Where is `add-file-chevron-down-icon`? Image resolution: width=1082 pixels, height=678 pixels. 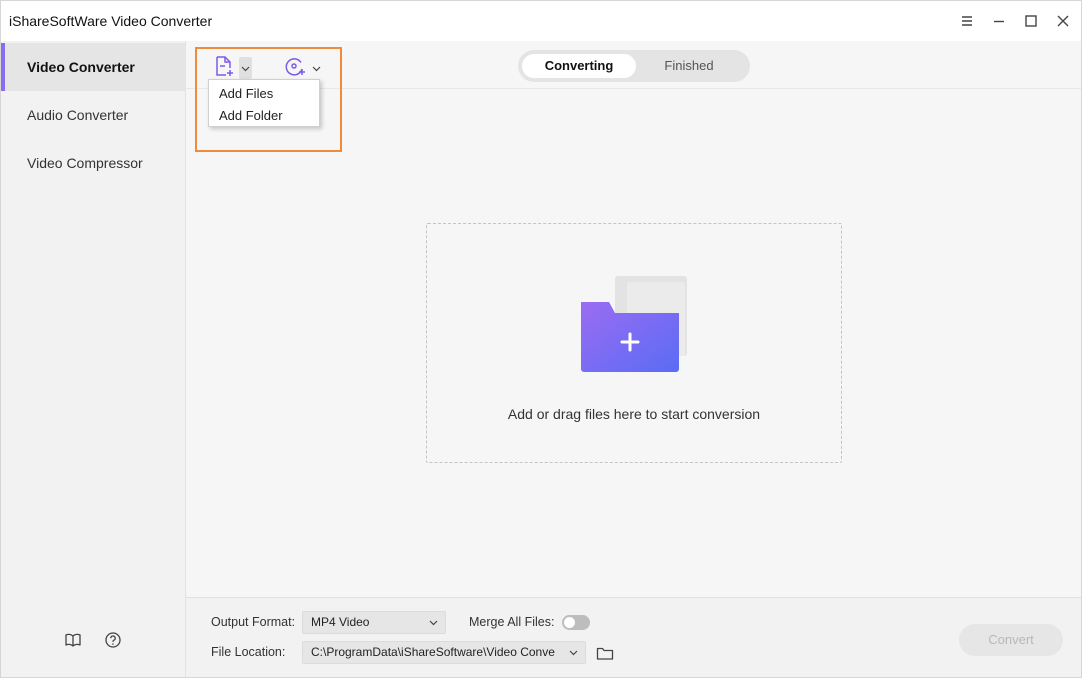
add-file-chevron-down-icon is located at coordinates (245, 68).